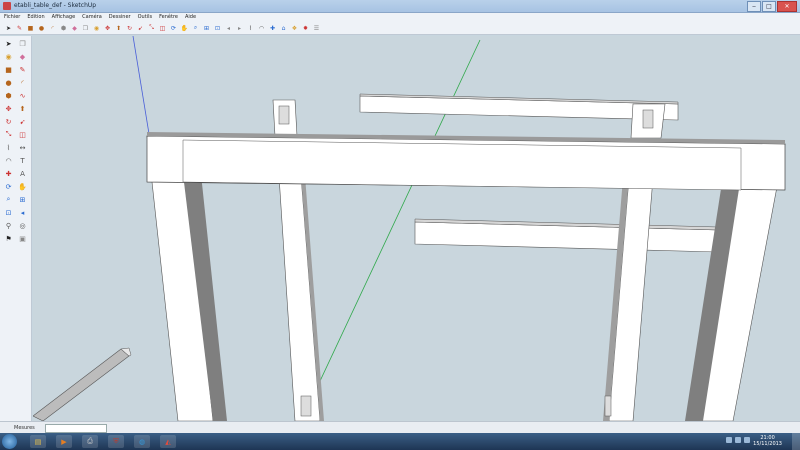 The height and width of the screenshot is (450, 800). What do you see at coordinates (38, 441) in the screenshot?
I see `explorer-icon: ▤` at bounding box center [38, 441].